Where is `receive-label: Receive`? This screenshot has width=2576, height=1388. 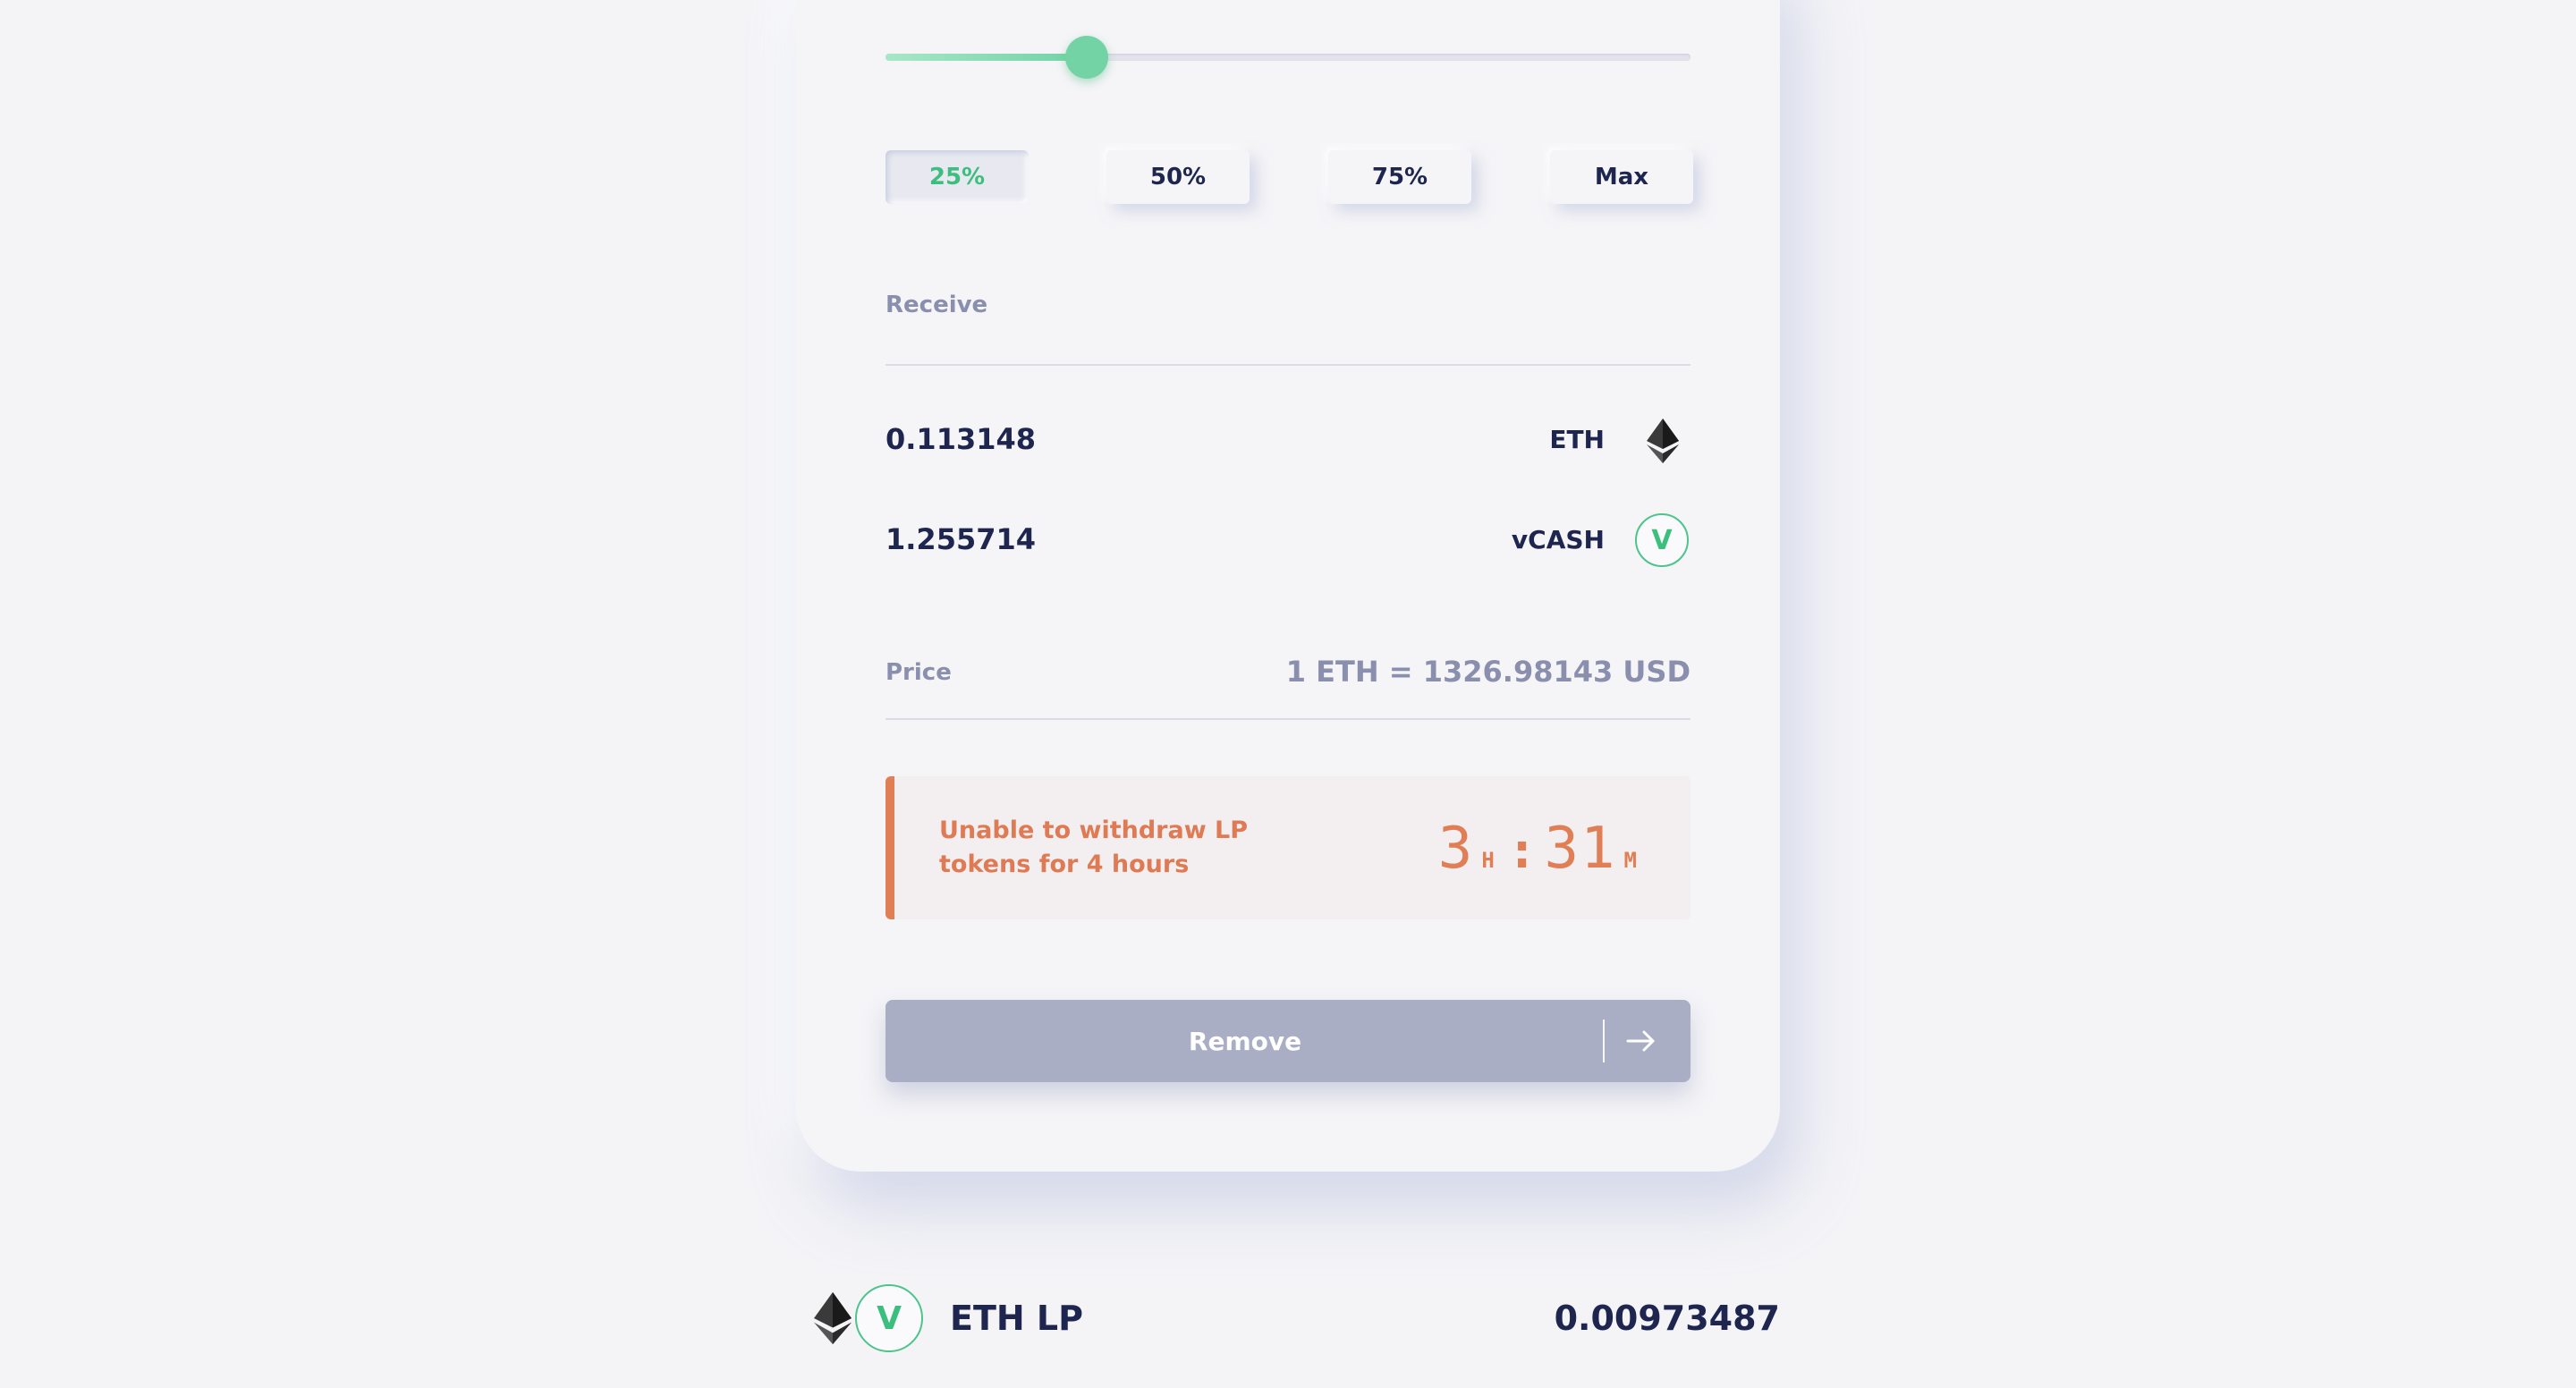 receive-label: Receive is located at coordinates (937, 305).